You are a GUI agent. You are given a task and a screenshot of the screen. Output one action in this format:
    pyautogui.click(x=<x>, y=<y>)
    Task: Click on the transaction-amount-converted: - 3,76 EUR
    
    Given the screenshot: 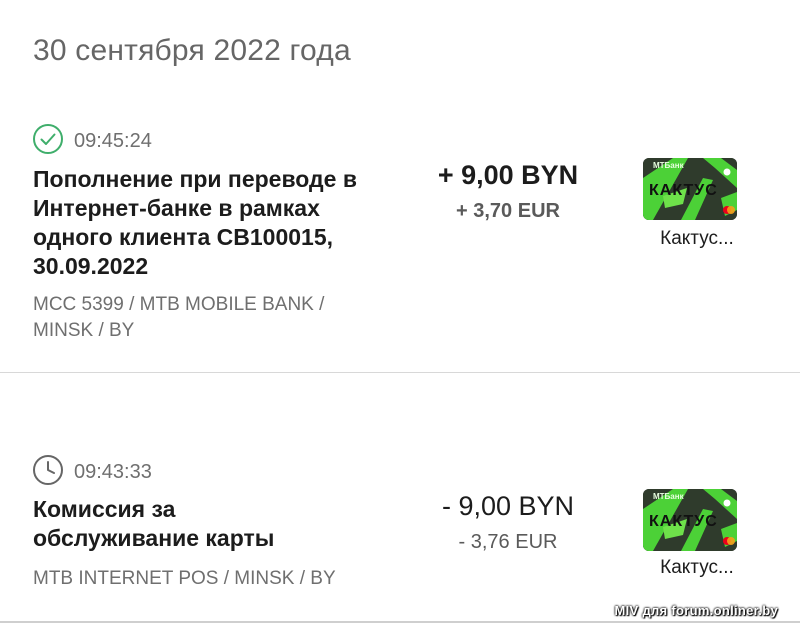 What is the action you would take?
    pyautogui.click(x=508, y=542)
    